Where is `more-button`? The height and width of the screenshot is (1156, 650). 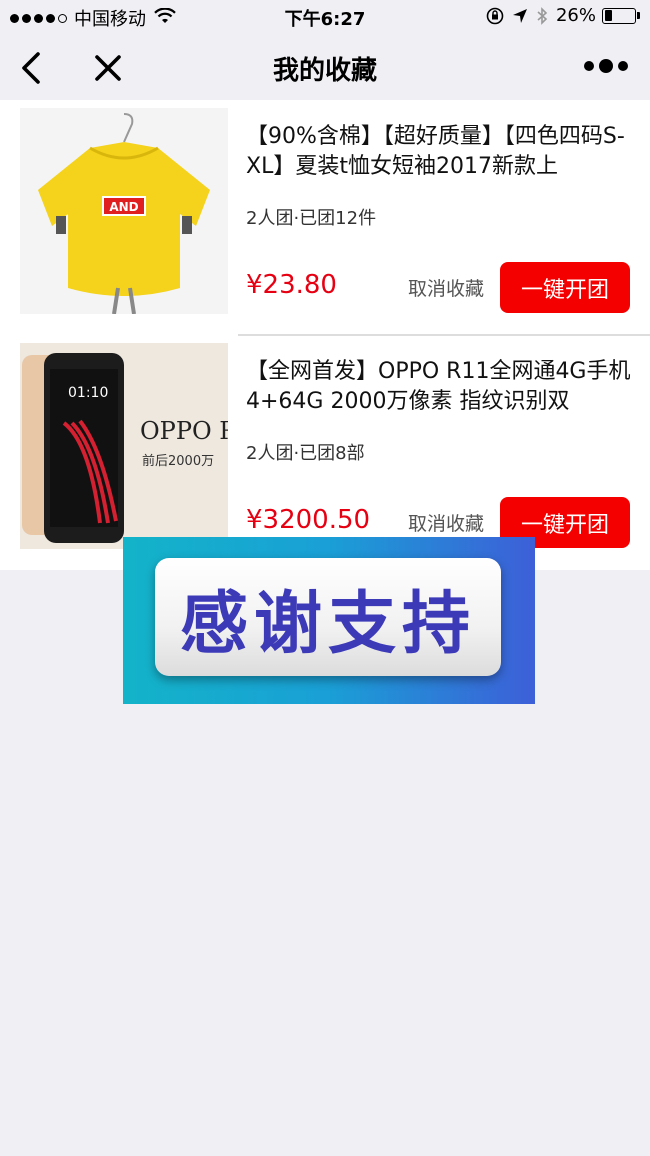
more-button is located at coordinates (606, 66).